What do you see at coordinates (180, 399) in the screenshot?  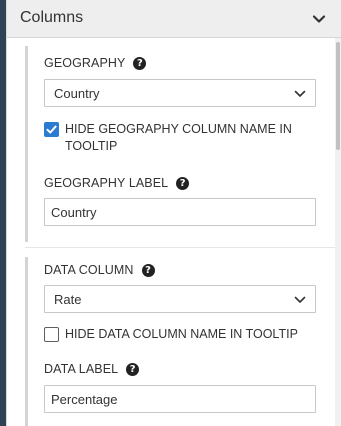 I see `data-display-input` at bounding box center [180, 399].